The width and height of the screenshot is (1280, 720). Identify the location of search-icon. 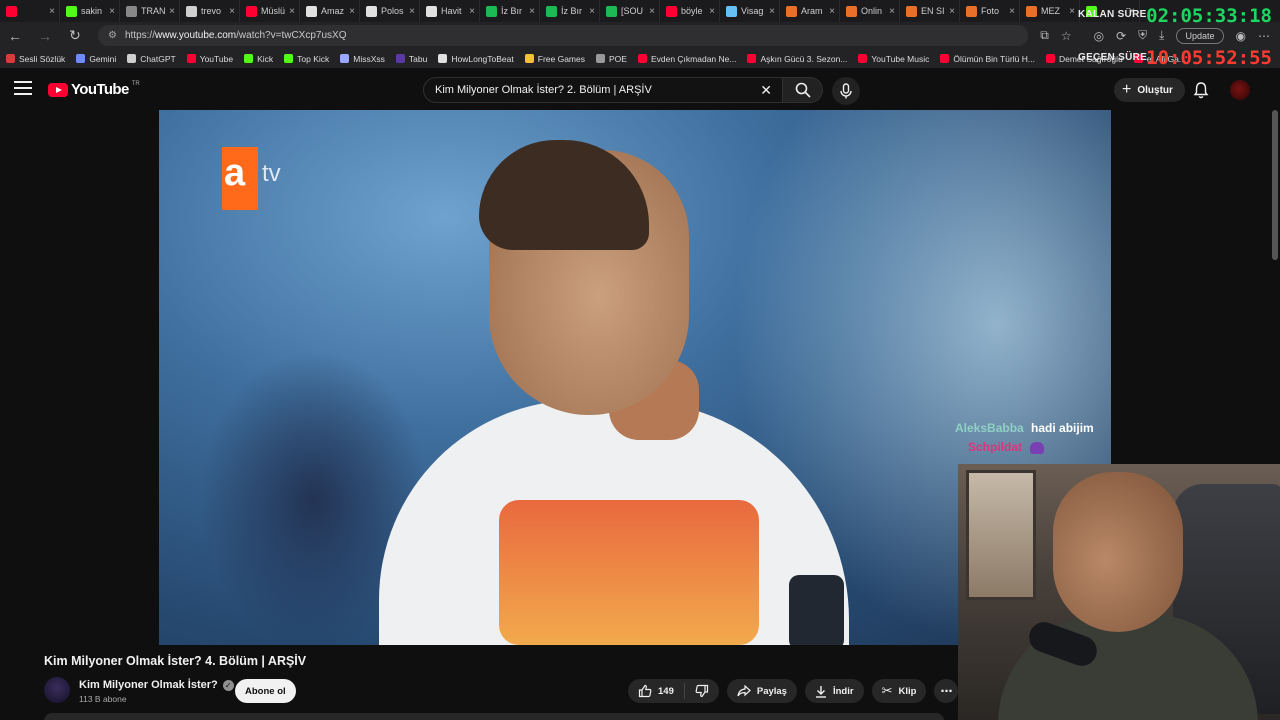
(803, 90).